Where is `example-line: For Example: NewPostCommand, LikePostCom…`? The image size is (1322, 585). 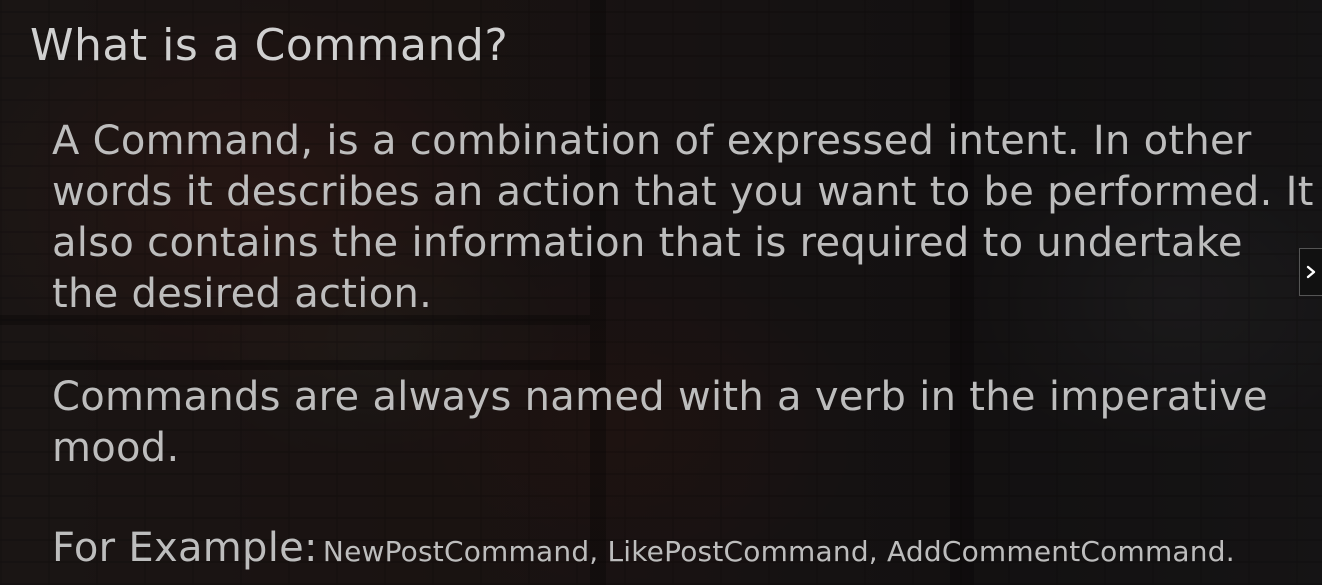 example-line: For Example: NewPostCommand, LikePostCom… is located at coordinates (643, 548).